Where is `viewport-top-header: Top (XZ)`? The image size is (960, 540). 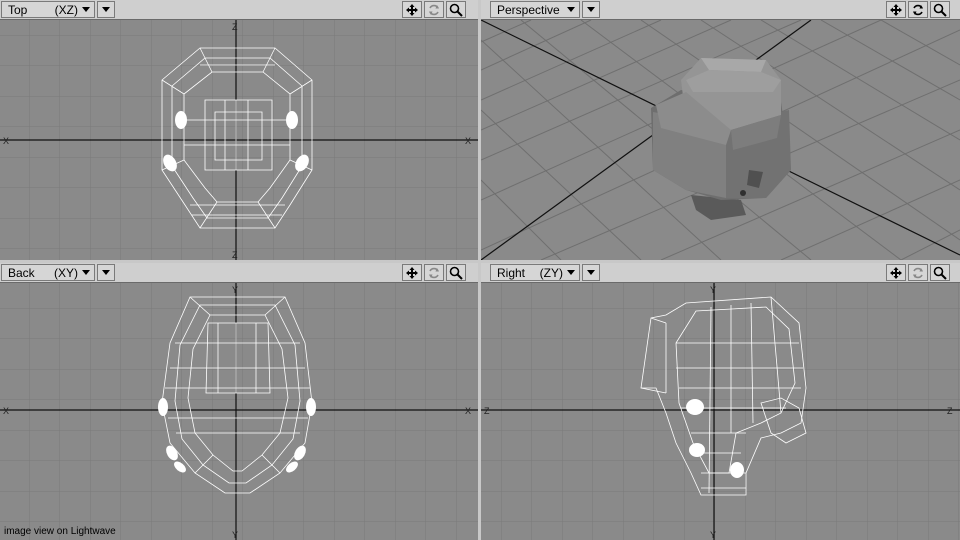 viewport-top-header: Top (XZ) is located at coordinates (239, 10).